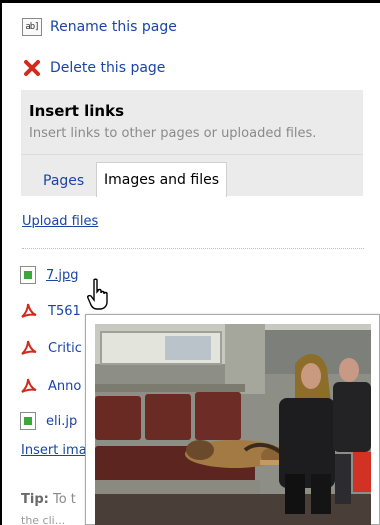  Describe the element at coordinates (63, 181) in the screenshot. I see `tab-pages: Pages` at that location.